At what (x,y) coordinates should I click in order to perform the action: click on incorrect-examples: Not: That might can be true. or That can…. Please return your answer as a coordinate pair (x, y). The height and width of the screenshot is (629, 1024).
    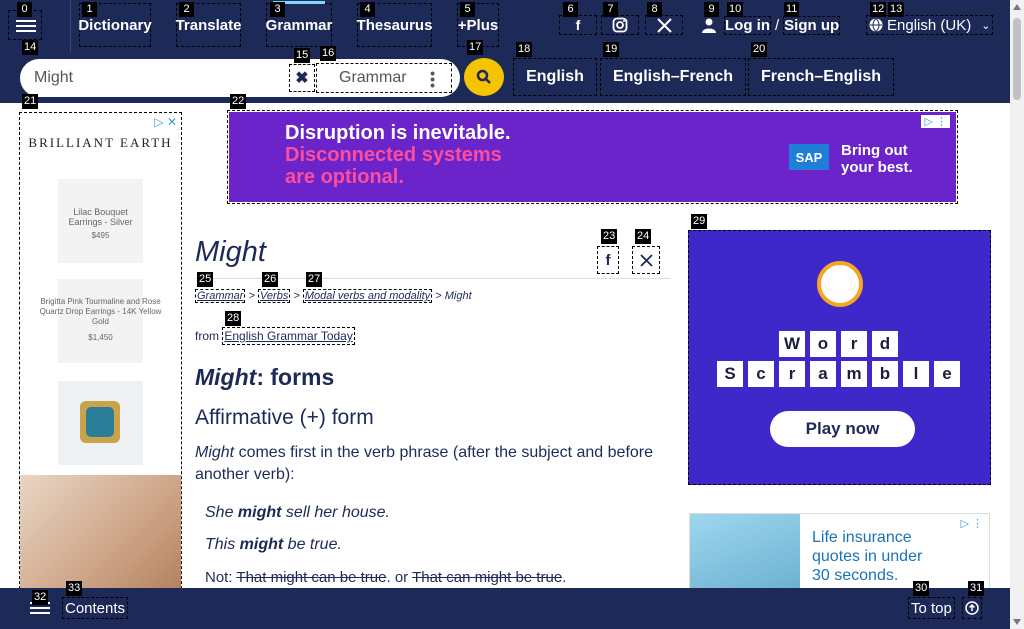
    Looking at the image, I should click on (385, 577).